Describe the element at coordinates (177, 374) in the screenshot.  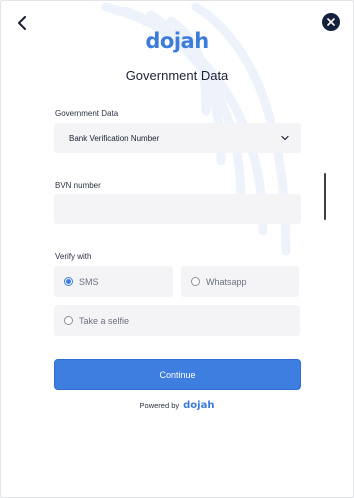
I see `continue-button: Continue` at that location.